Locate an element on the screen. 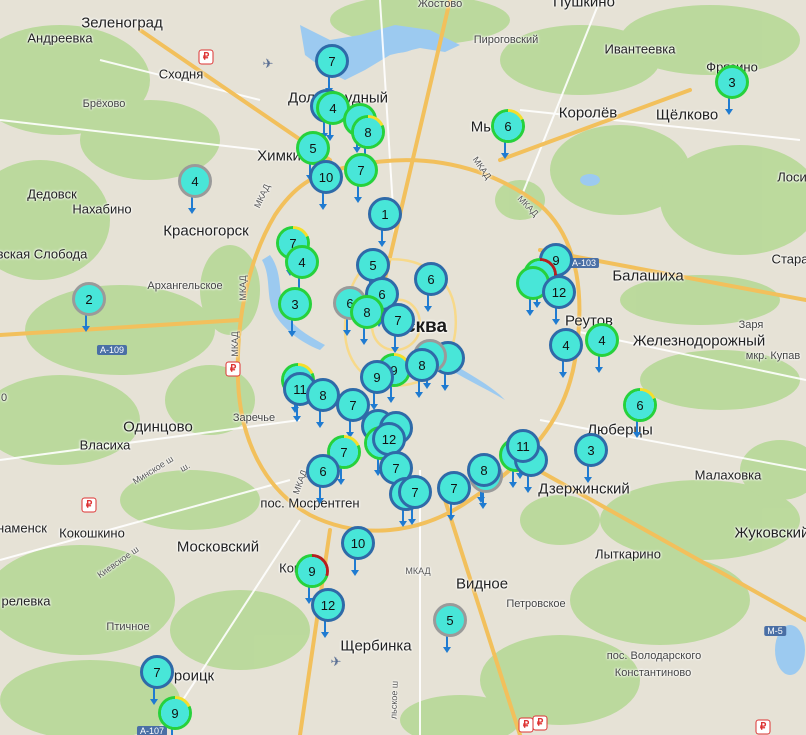 This screenshot has height=735, width=806. marker-cluster: 11 is located at coordinates (523, 446).